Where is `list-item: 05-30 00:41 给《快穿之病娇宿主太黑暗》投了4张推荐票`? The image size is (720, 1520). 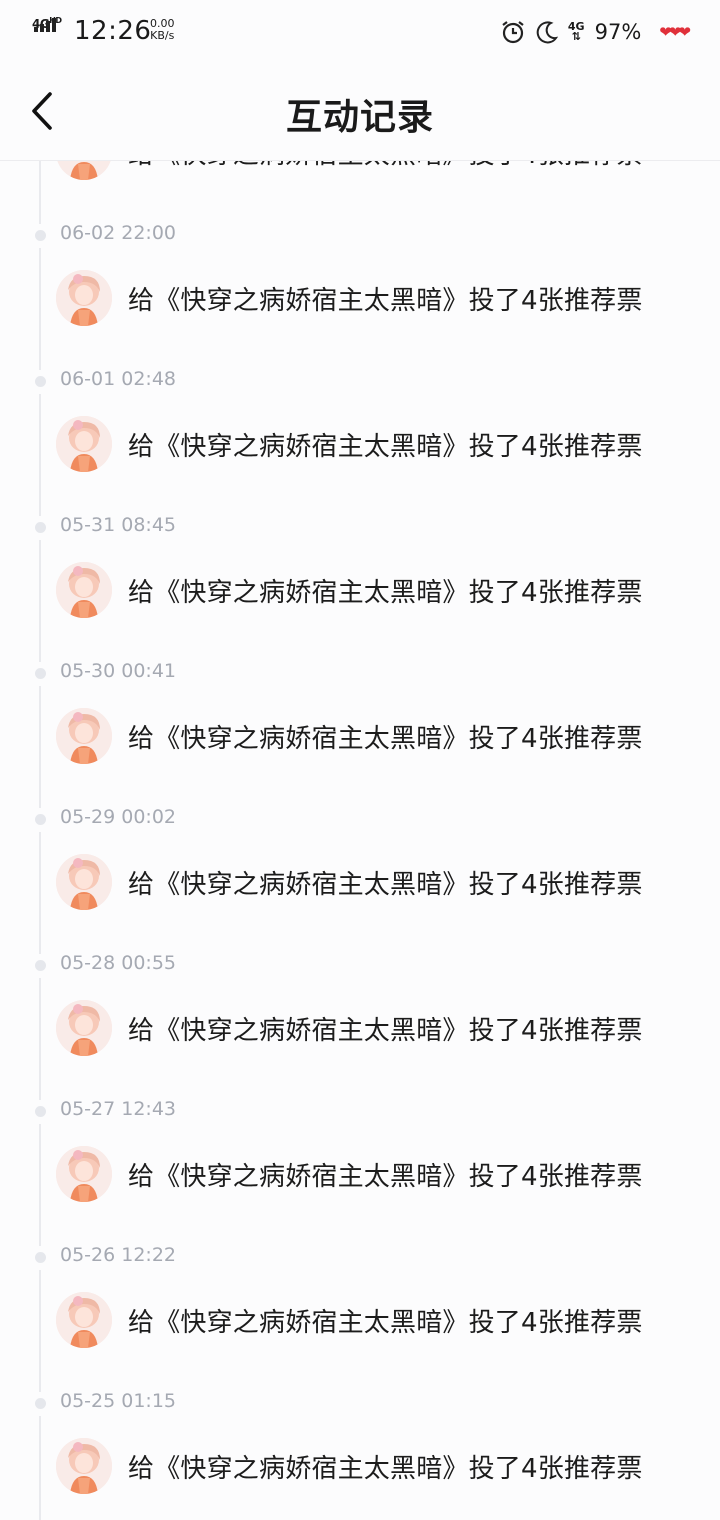 list-item: 05-30 00:41 给《快穿之病娇宿主太黑暗》投了4张推荐票 is located at coordinates (360, 730).